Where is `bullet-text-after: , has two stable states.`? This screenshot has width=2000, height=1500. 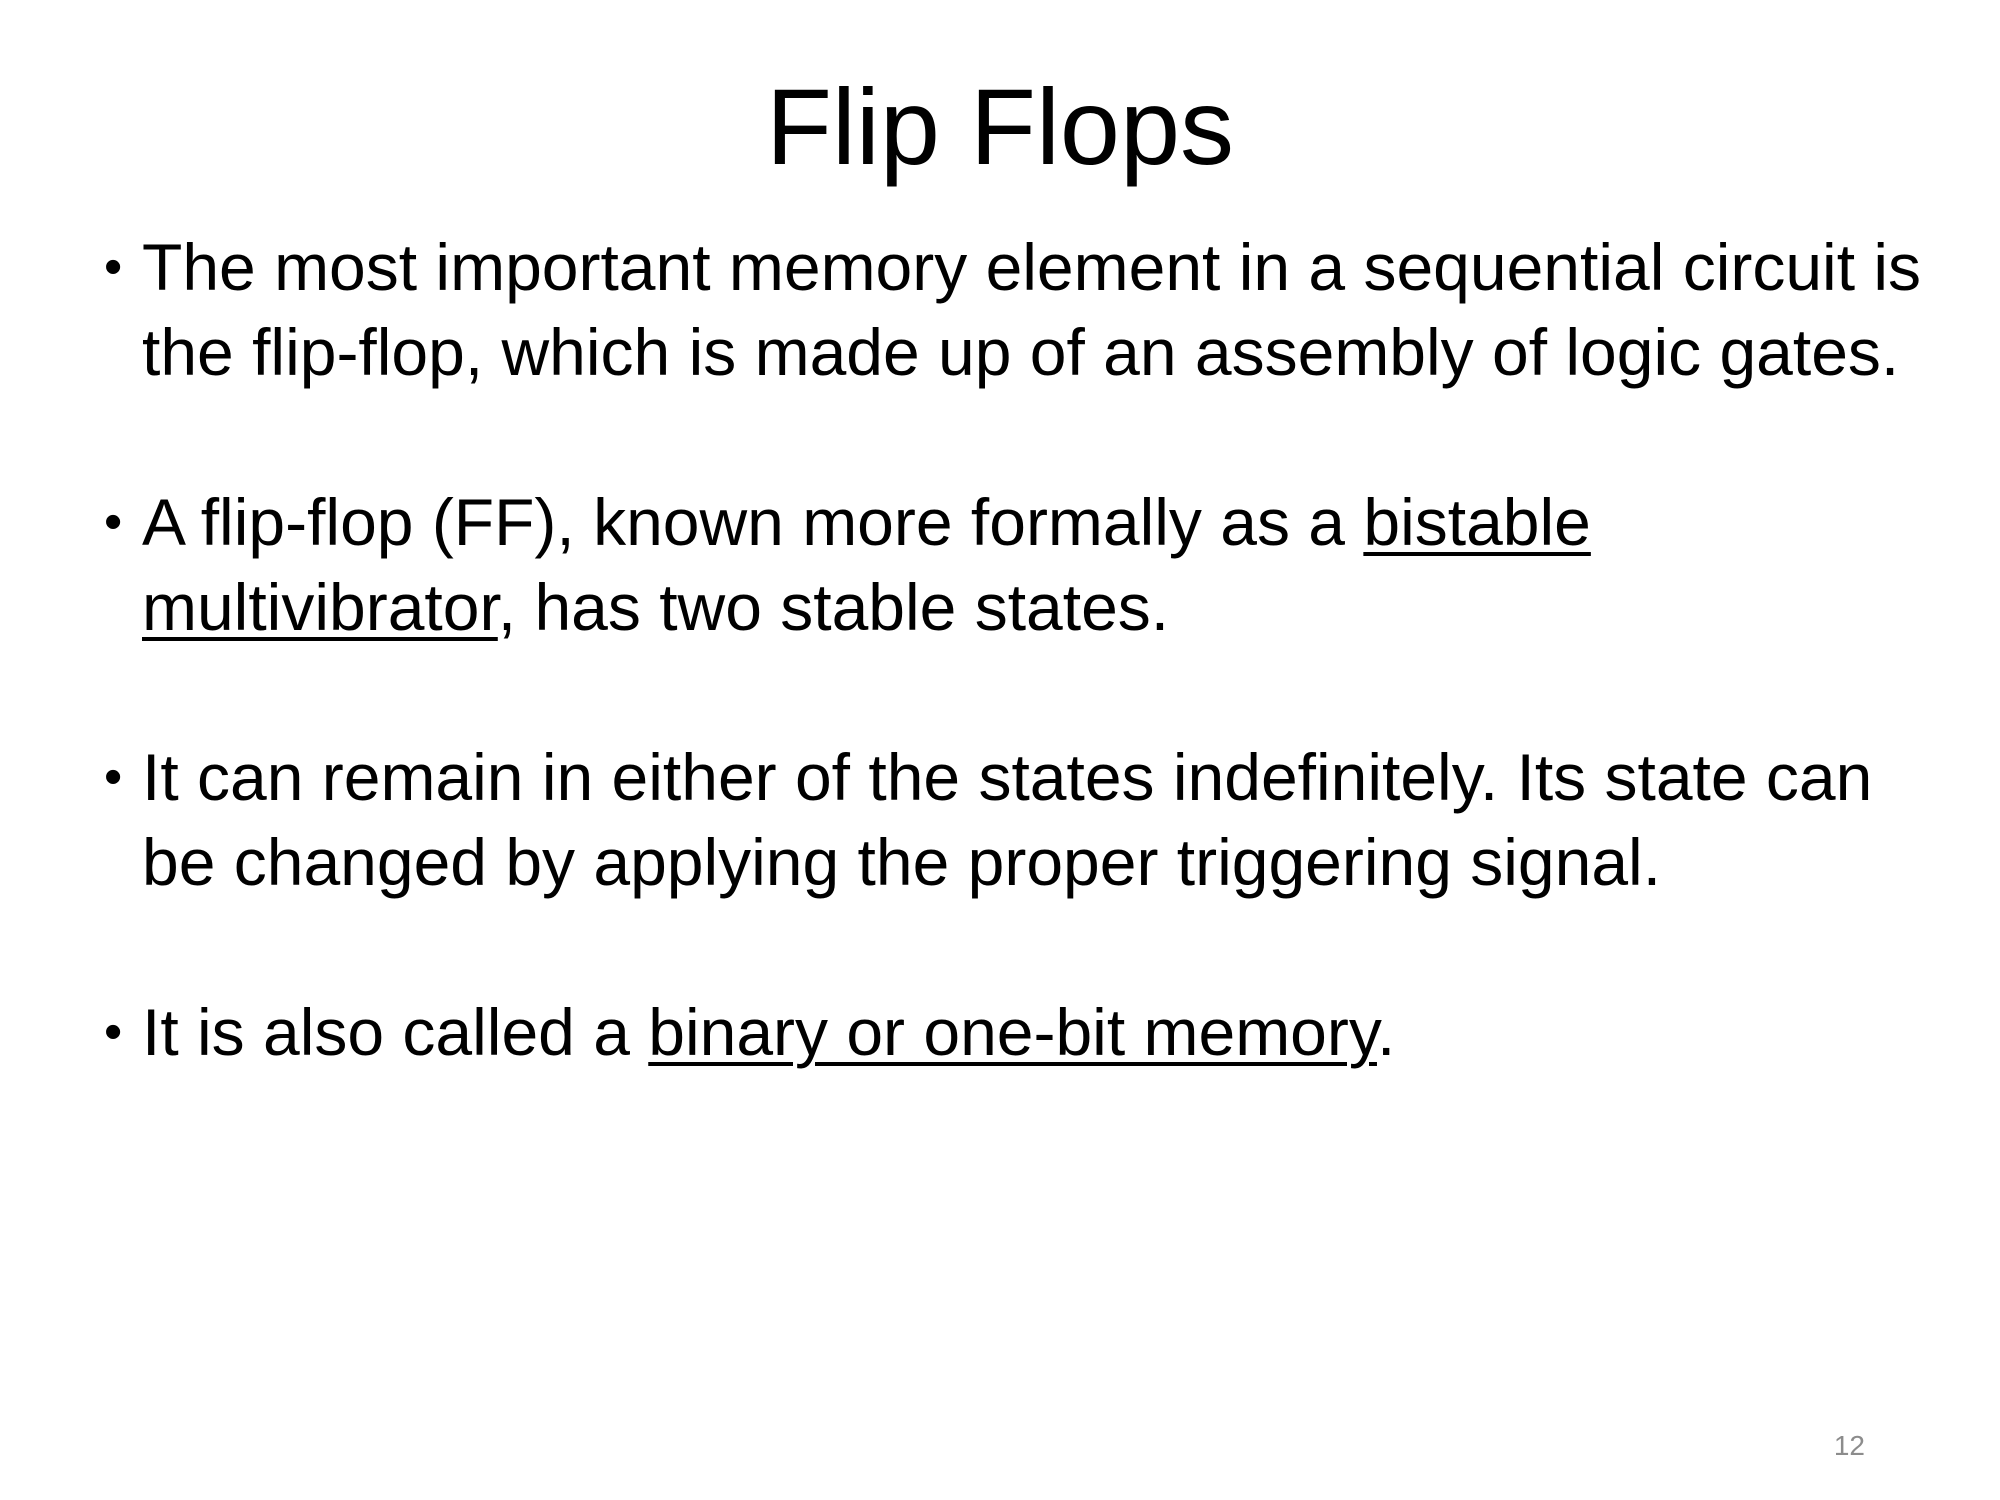 bullet-text-after: , has two stable states. is located at coordinates (833, 607).